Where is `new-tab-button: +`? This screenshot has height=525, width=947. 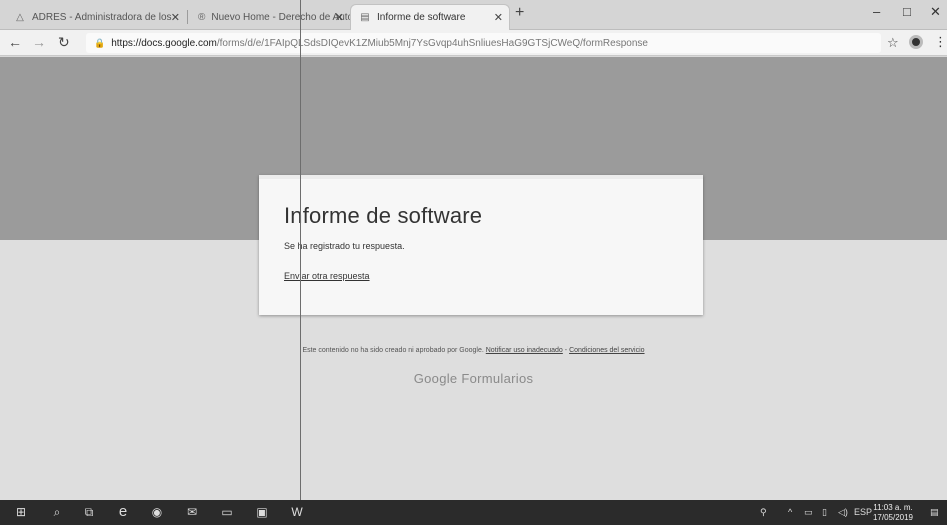 new-tab-button: + is located at coordinates (519, 13).